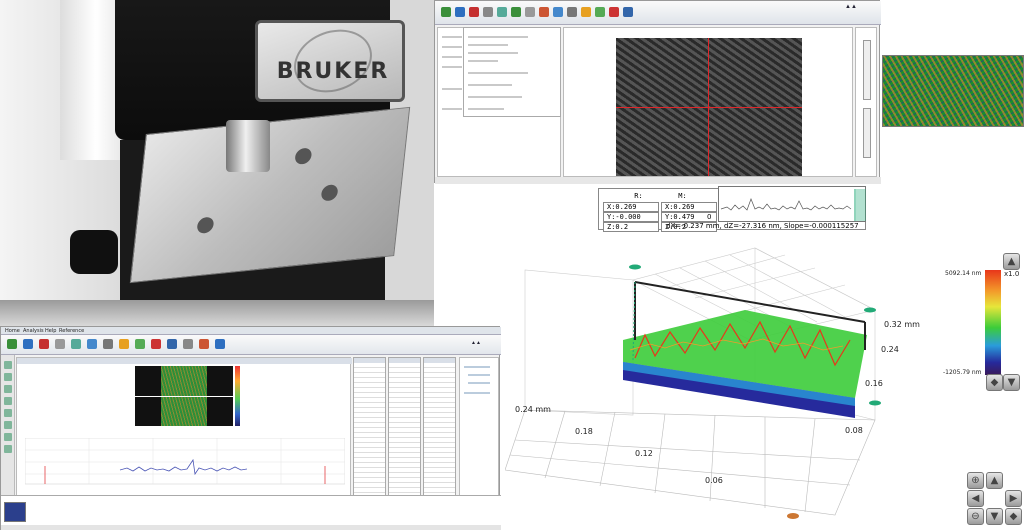 The height and width of the screenshot is (530, 1024). What do you see at coordinates (217, 313) in the screenshot?
I see `table-surface` at bounding box center [217, 313].